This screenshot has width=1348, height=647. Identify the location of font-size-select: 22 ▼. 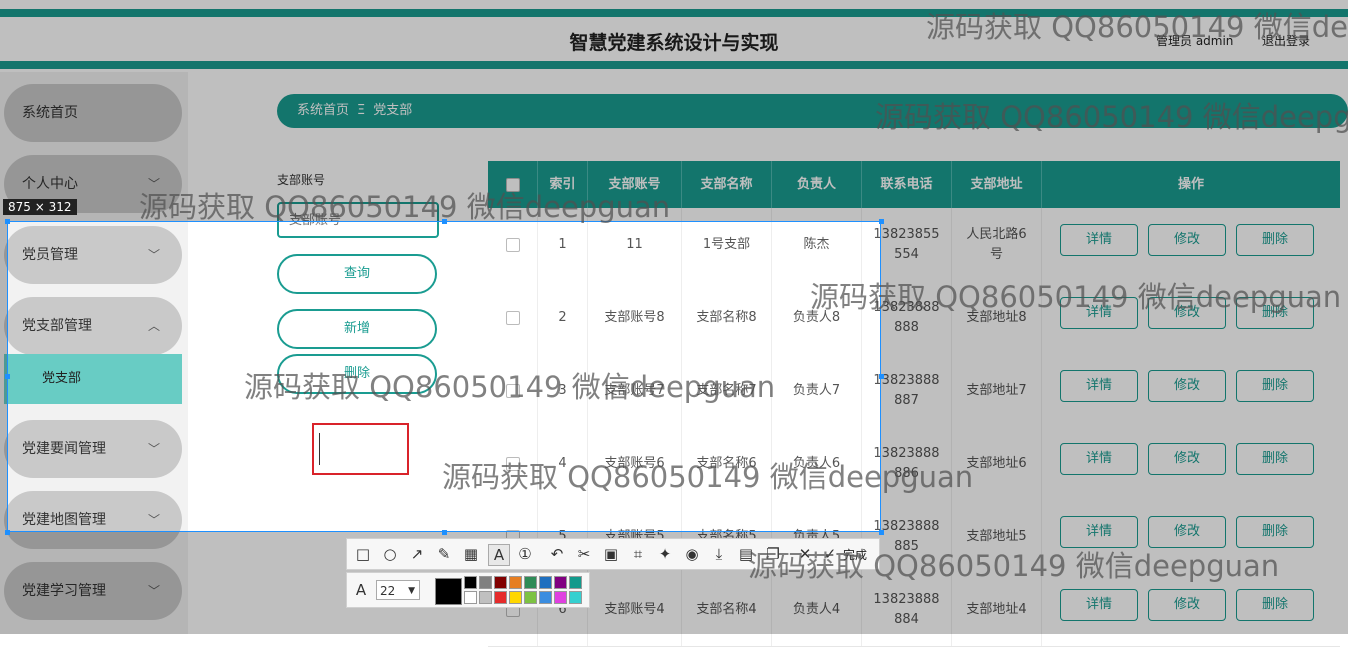
(398, 590).